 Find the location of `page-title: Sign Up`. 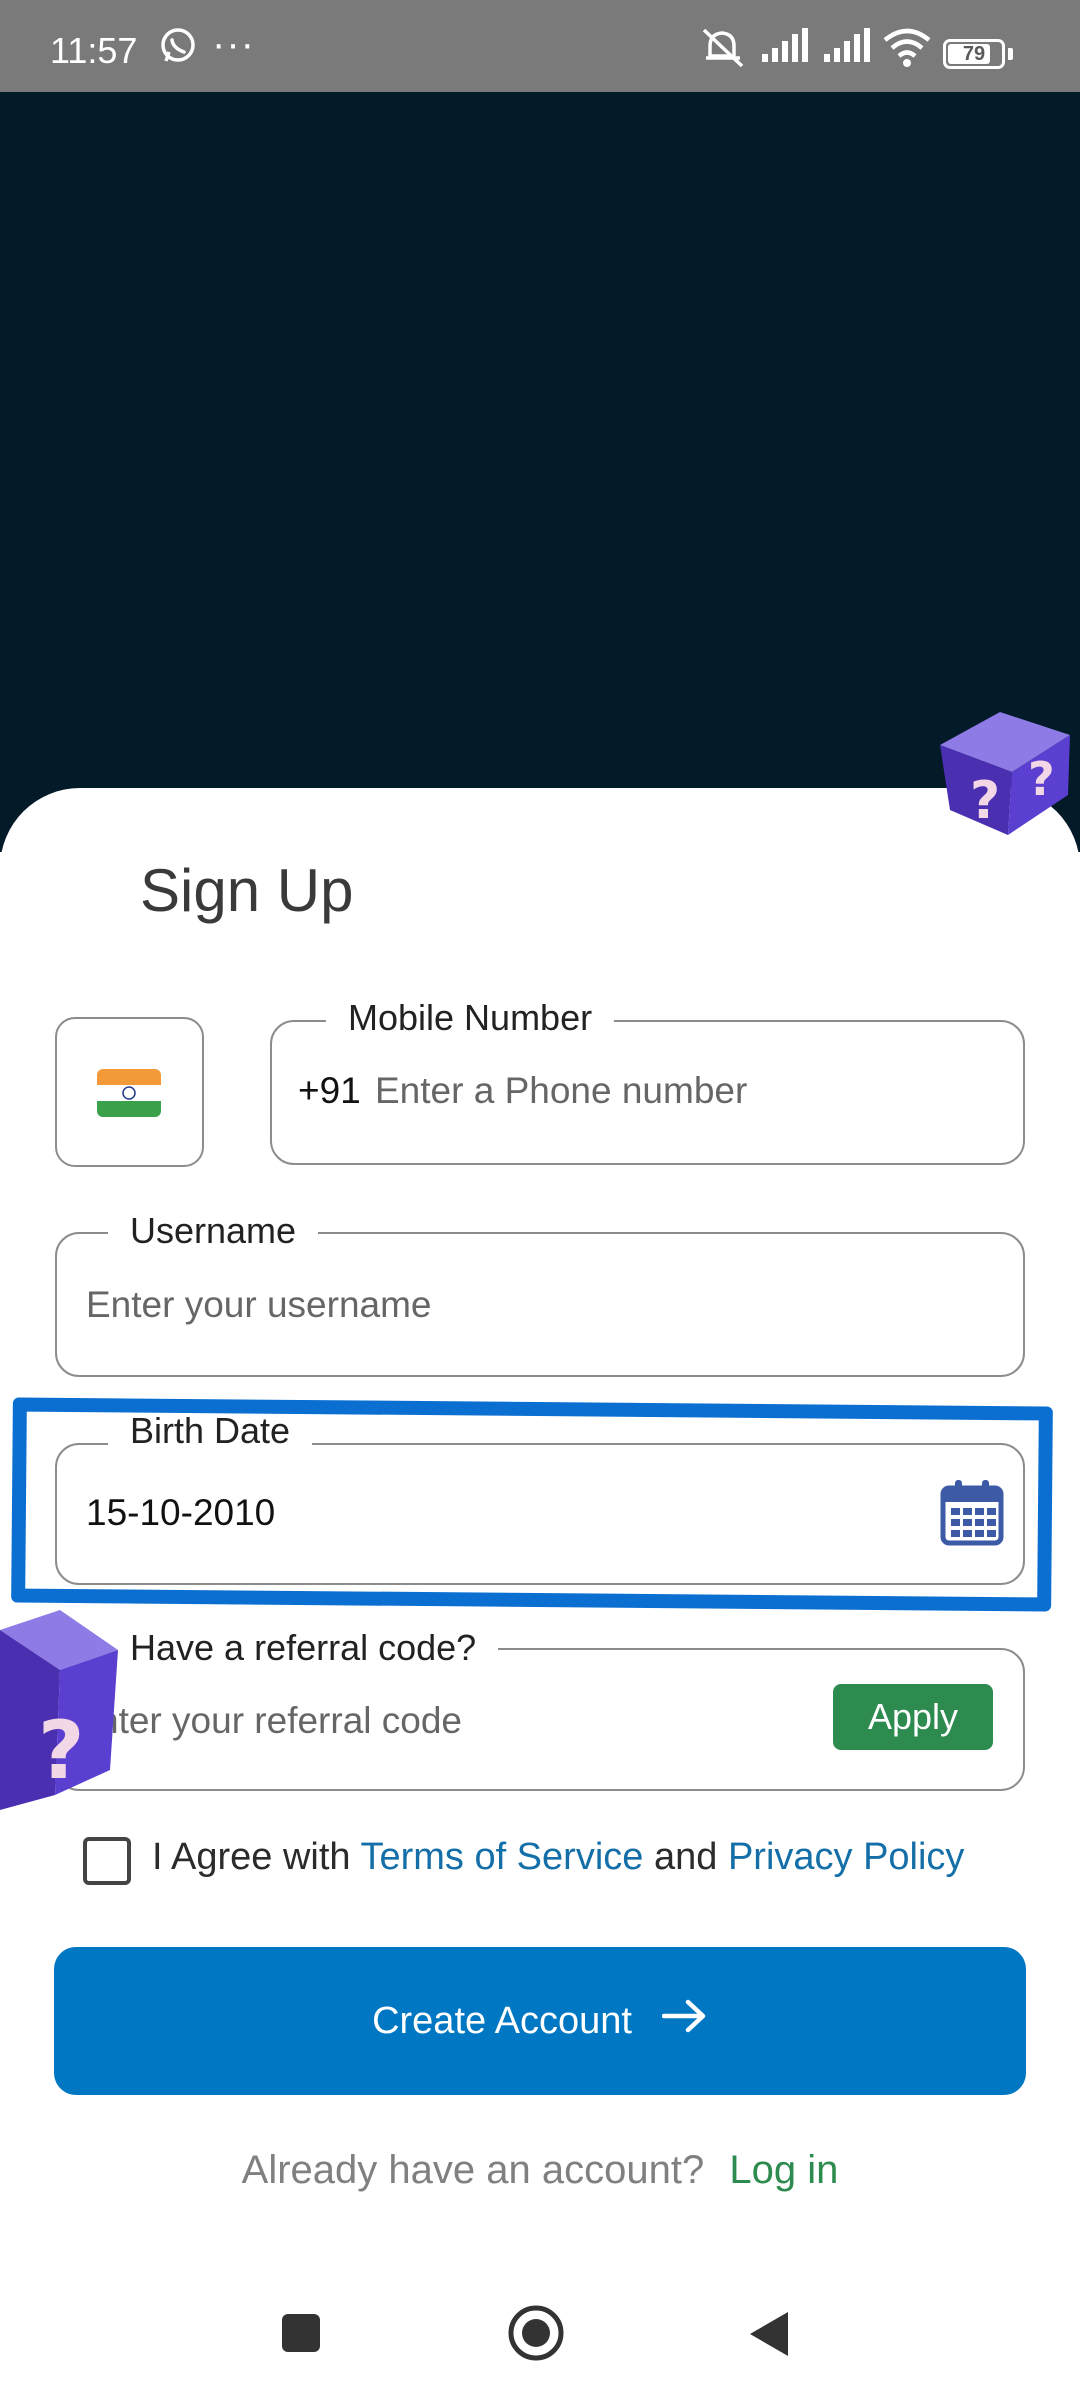

page-title: Sign Up is located at coordinates (247, 890).